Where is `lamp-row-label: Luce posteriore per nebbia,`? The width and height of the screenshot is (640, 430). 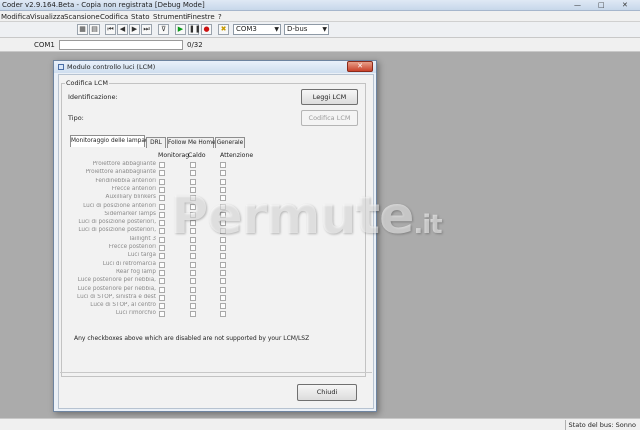 lamp-row-label: Luce posteriore per nebbia, is located at coordinates (116, 288).